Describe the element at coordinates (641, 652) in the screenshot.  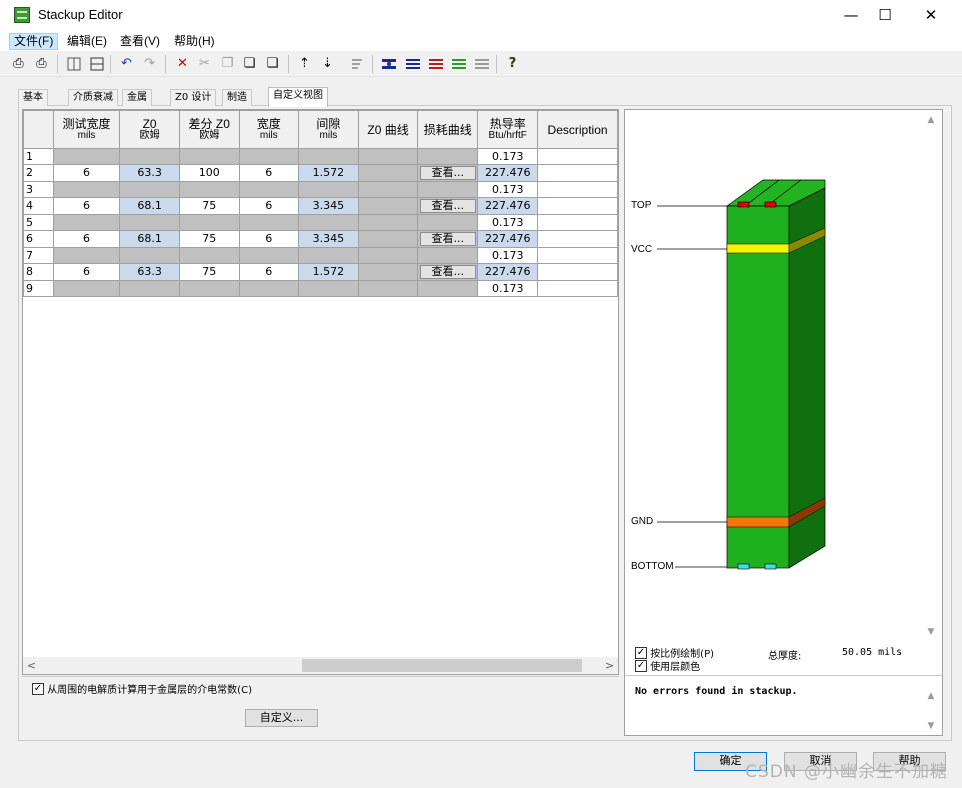
I see `scale-draw-checkbox: ✓` at that location.